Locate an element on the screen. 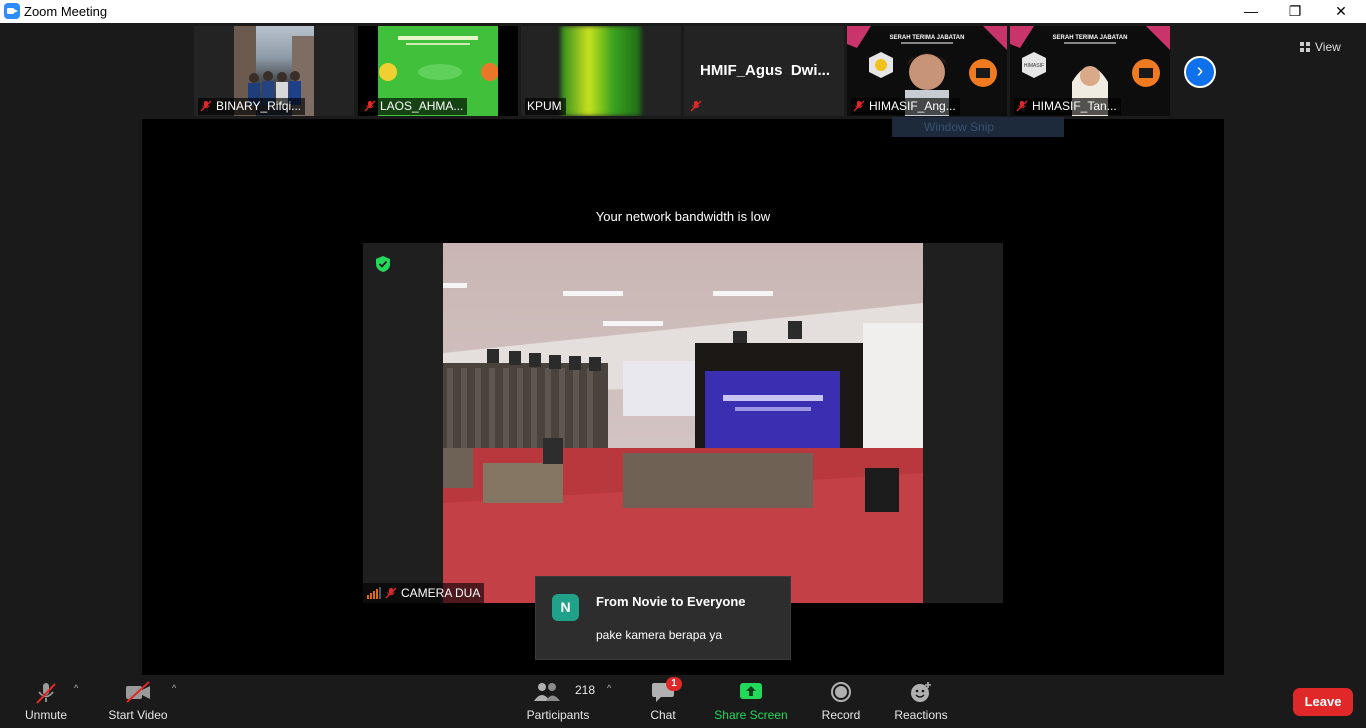 The height and width of the screenshot is (728, 1366). participant-name-label: CAMERA DUA is located at coordinates (424, 593).